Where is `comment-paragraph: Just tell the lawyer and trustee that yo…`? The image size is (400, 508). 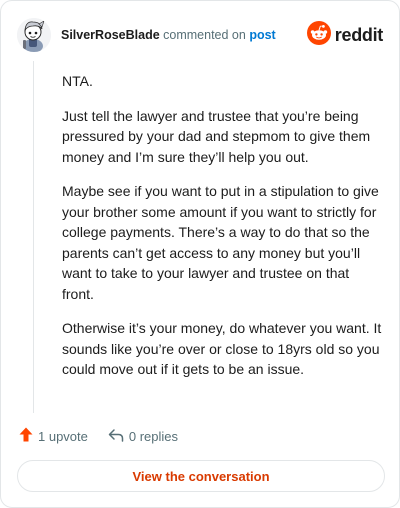 comment-paragraph: Just tell the lawyer and trustee that yo… is located at coordinates (216, 136).